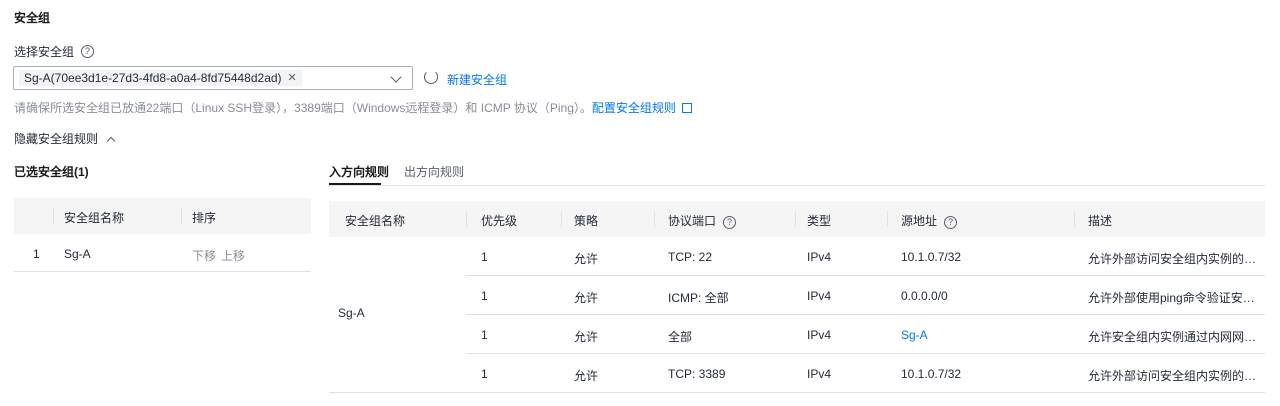 The image size is (1280, 406). I want to click on col-protocol-port: 协议端口?, so click(702, 220).